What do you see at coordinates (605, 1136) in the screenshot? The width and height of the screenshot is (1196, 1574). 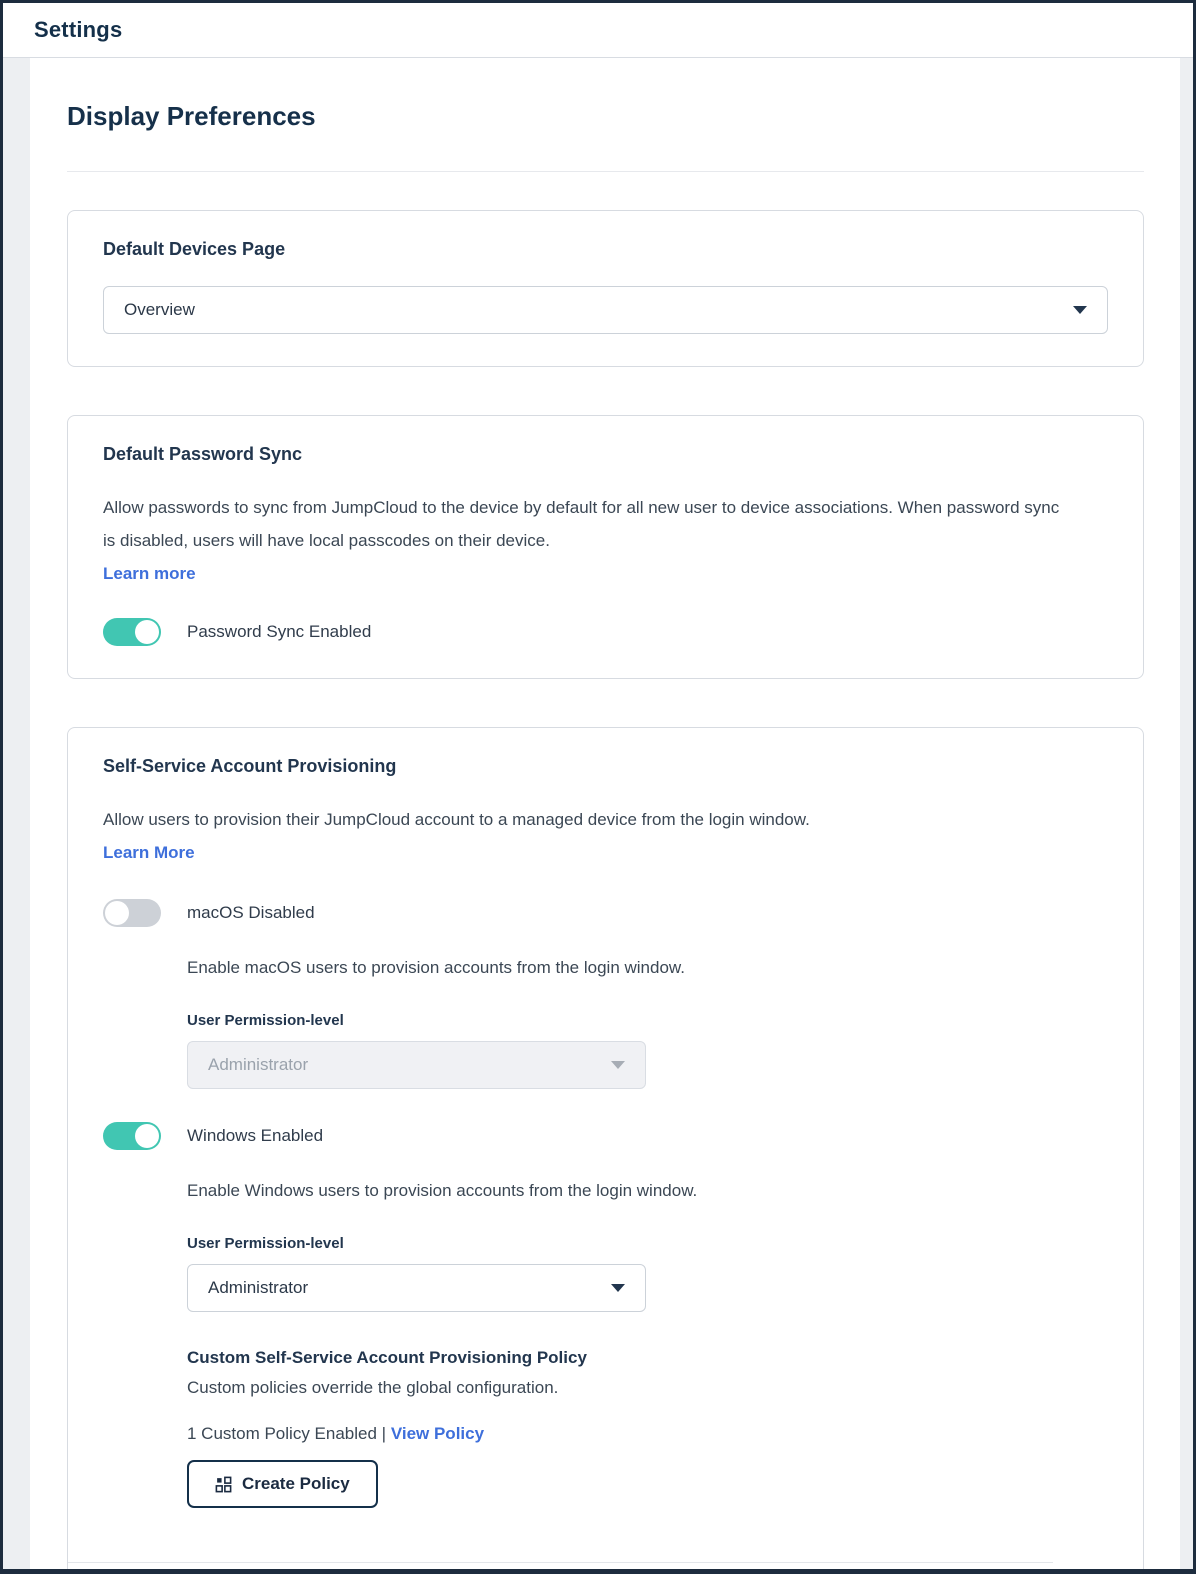 I see `windows-toggle-row: Windows Enabled` at bounding box center [605, 1136].